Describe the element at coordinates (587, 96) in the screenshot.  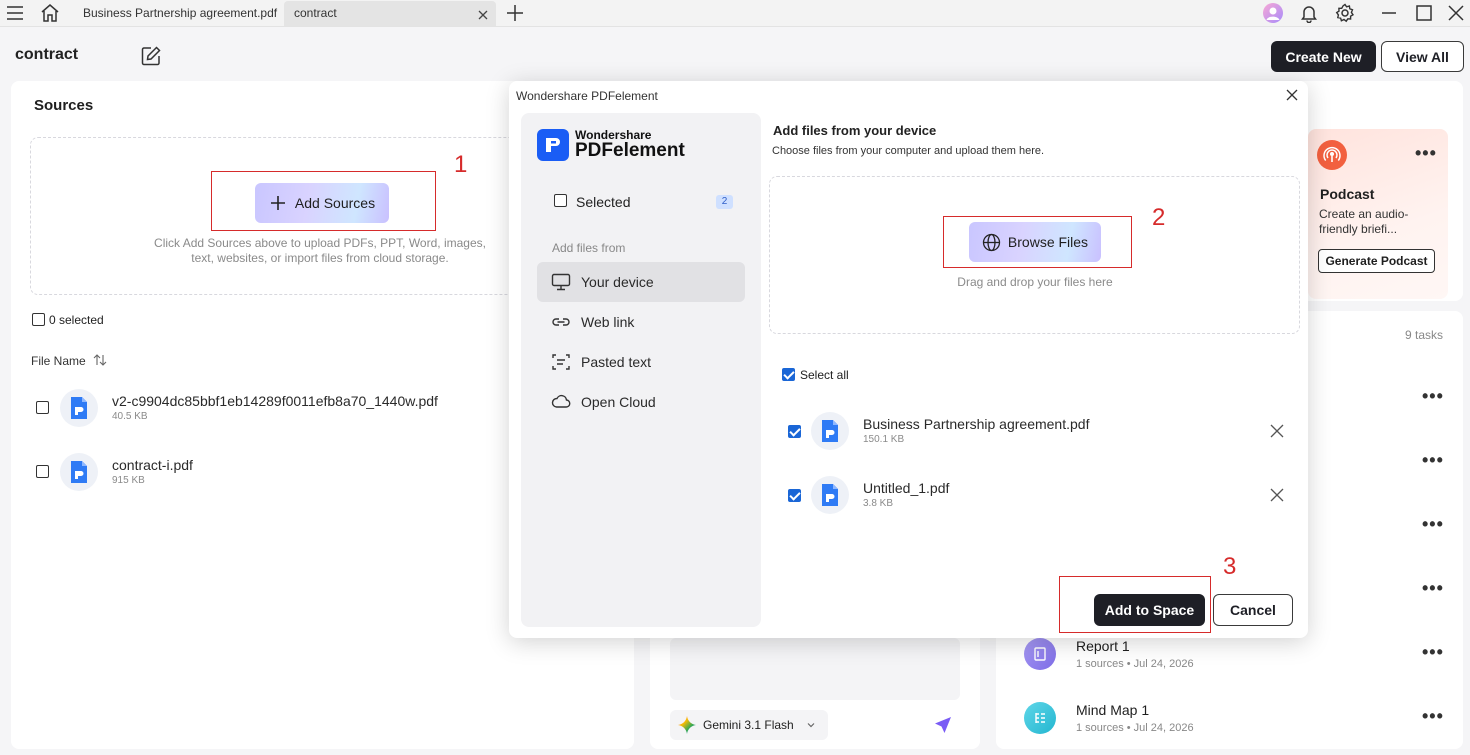
I see `dialog-title: Wondershare PDFelement` at that location.